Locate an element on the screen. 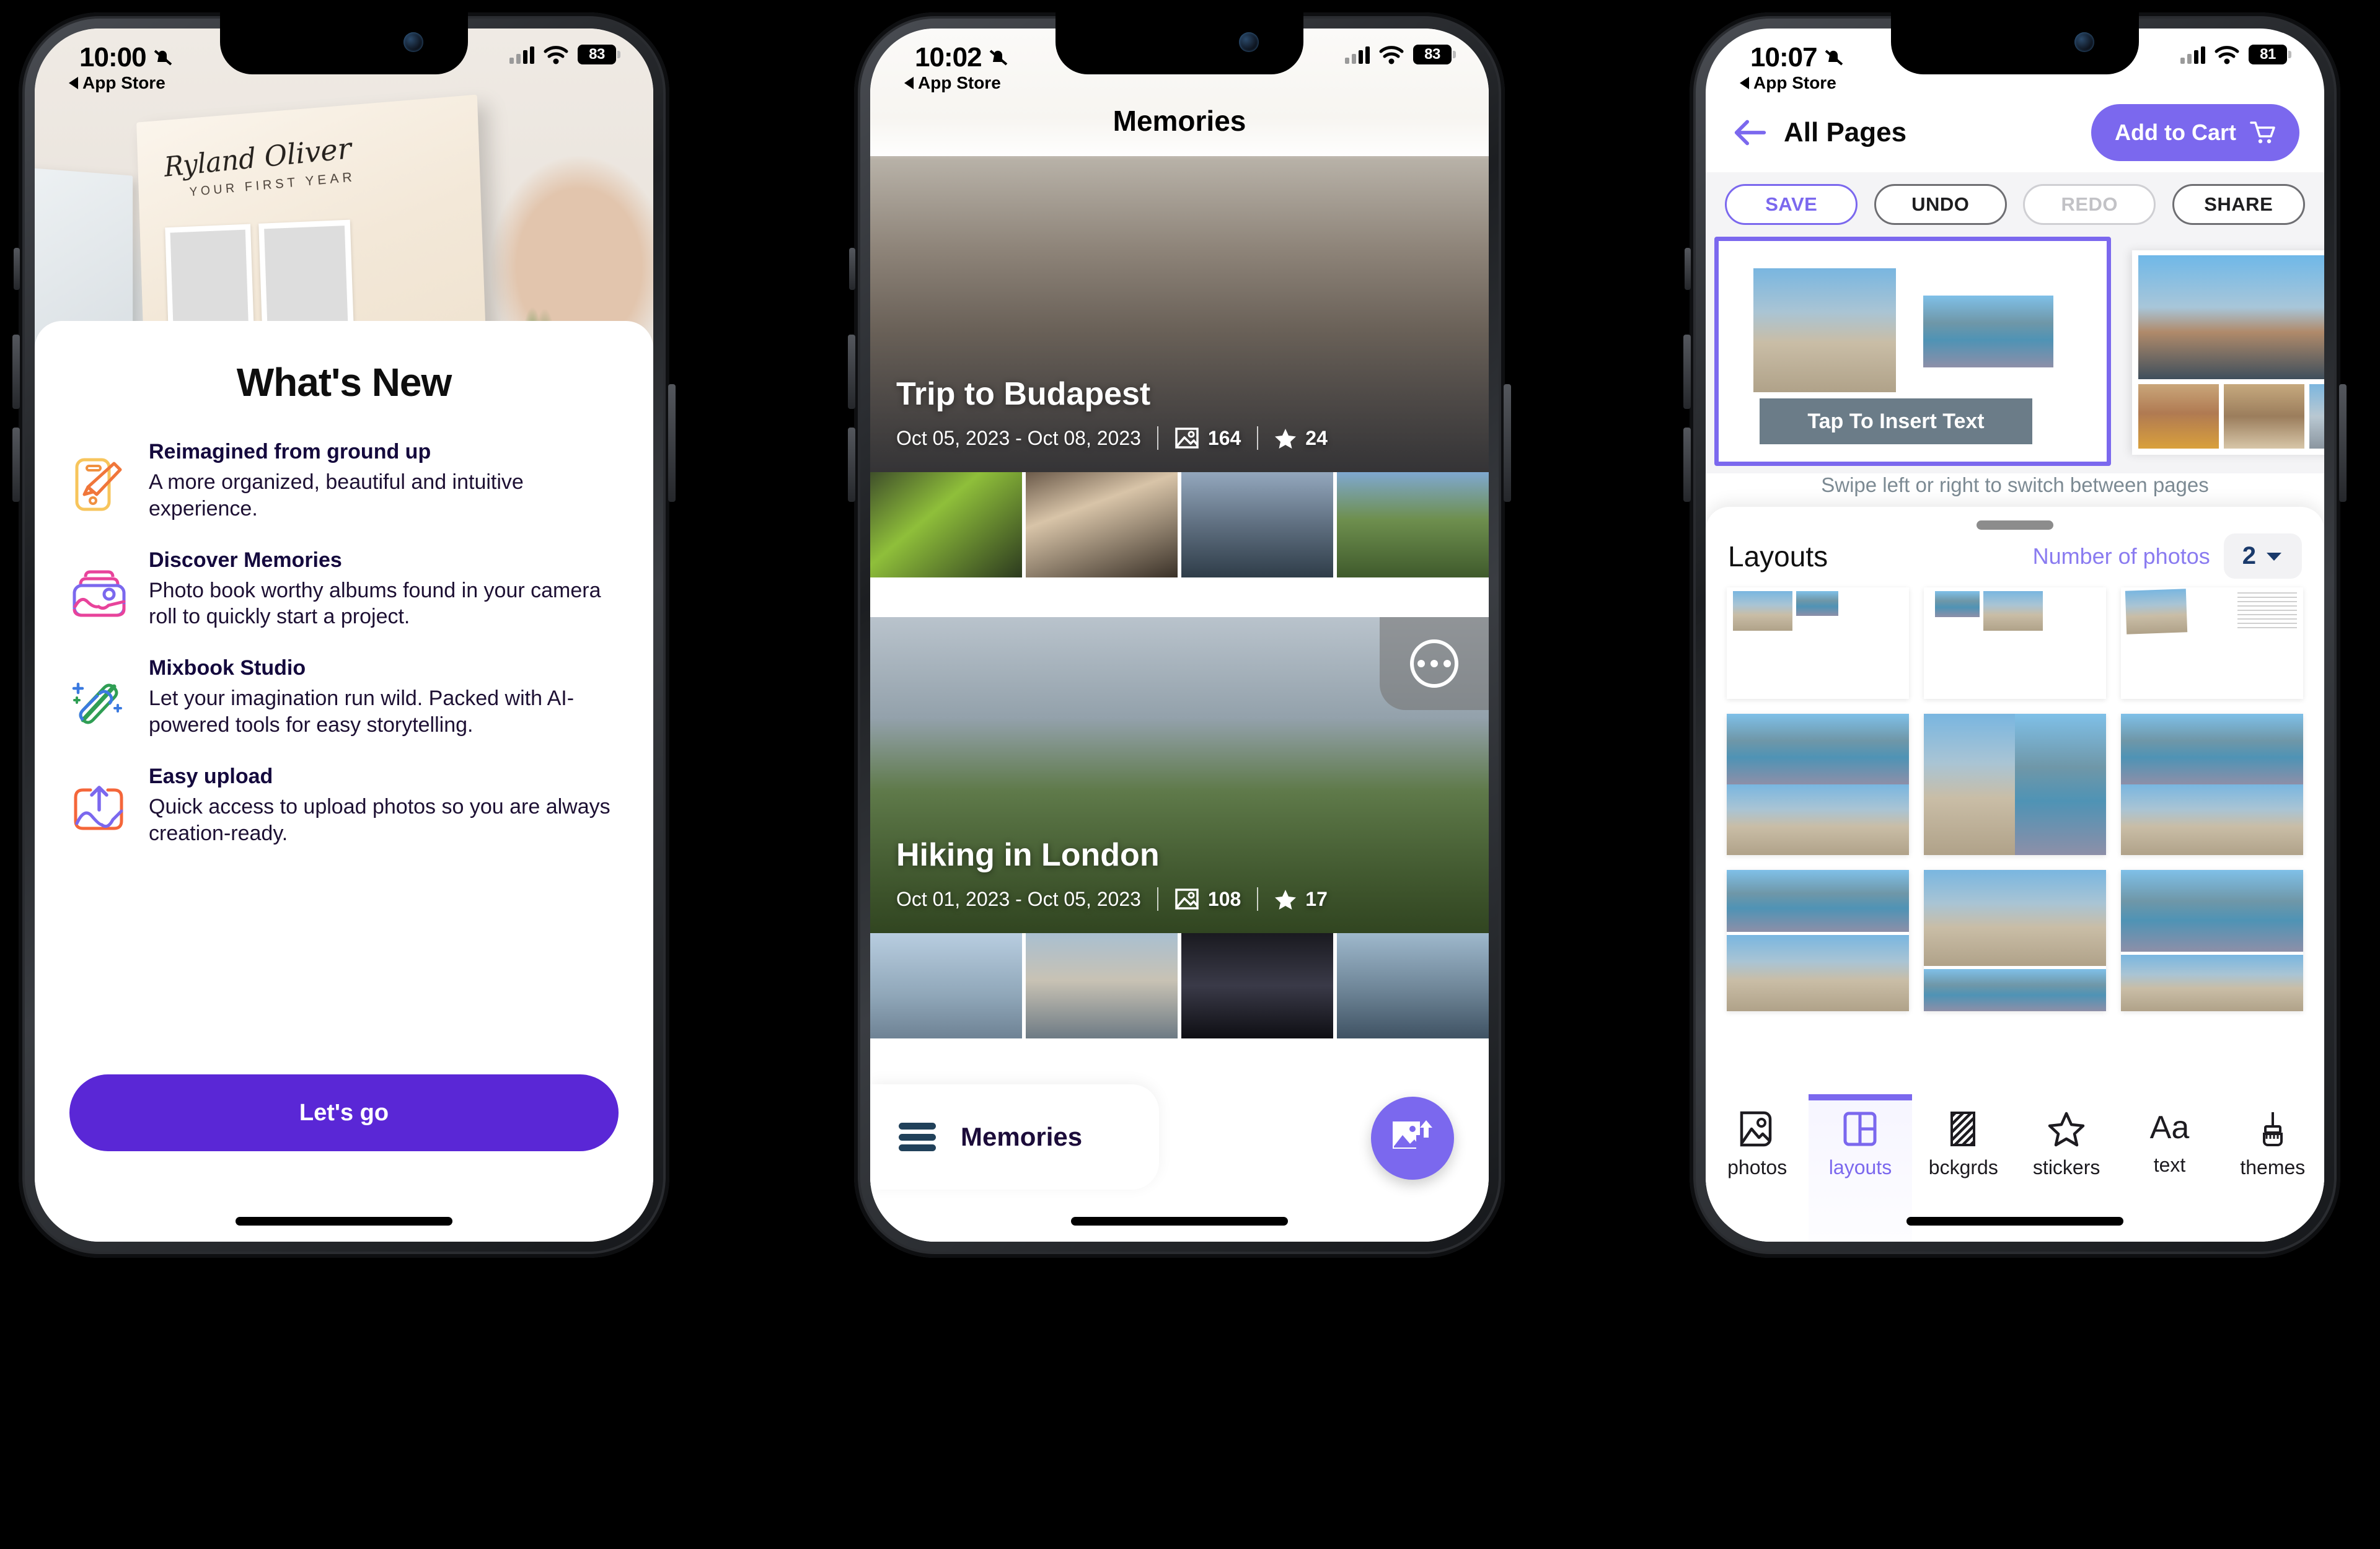  add-to-cart-button: Add to Cart is located at coordinates (2195, 132).